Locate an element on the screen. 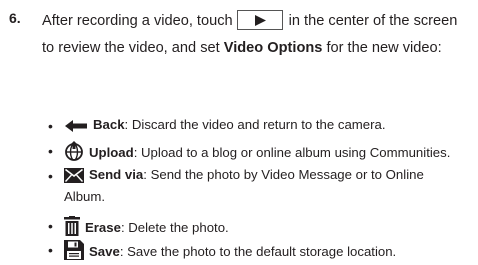  upload-term: Upload is located at coordinates (111, 152).